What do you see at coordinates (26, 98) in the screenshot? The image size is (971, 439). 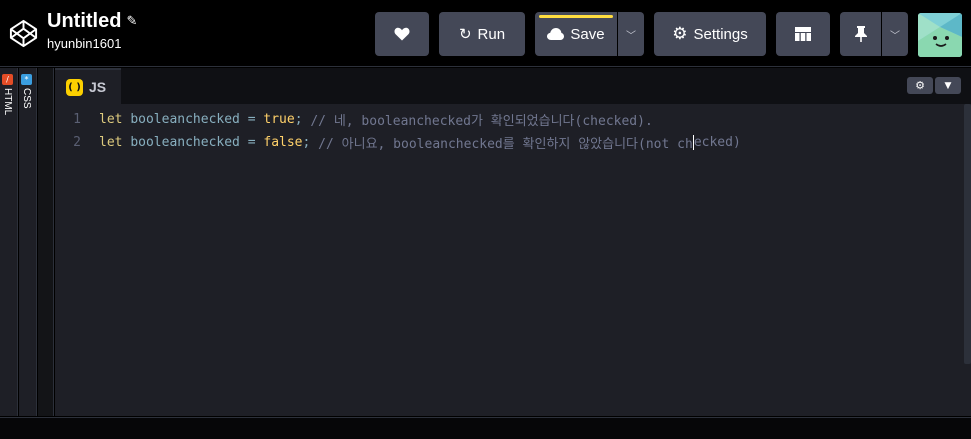 I see `css-editor-label: CSS` at bounding box center [26, 98].